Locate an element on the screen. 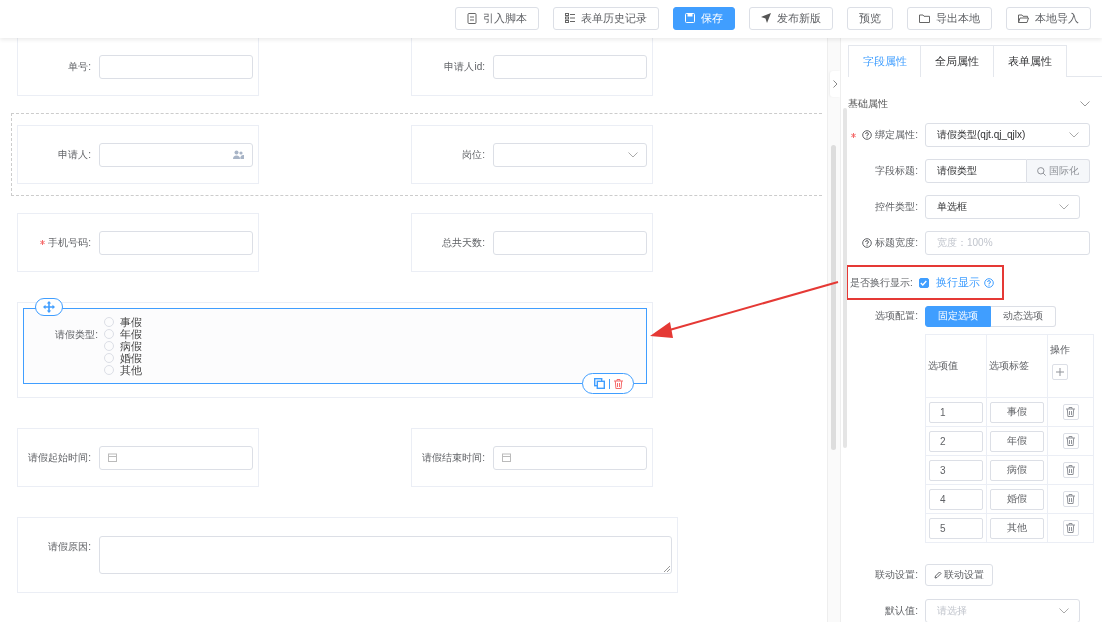 Image resolution: width=1102 pixels, height=622 pixels. column-header: 选项标签 is located at coordinates (1017, 366).